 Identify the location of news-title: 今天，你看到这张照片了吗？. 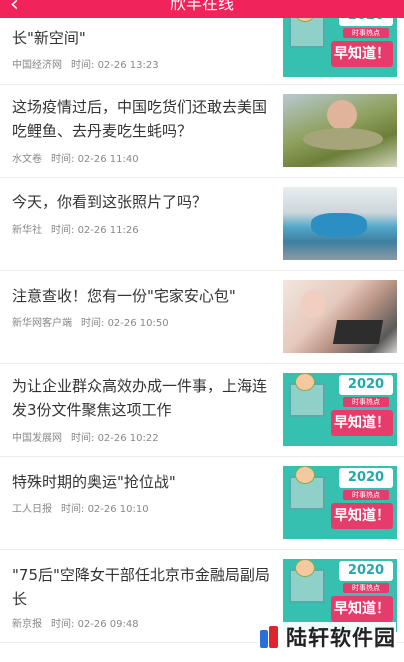
(110, 202).